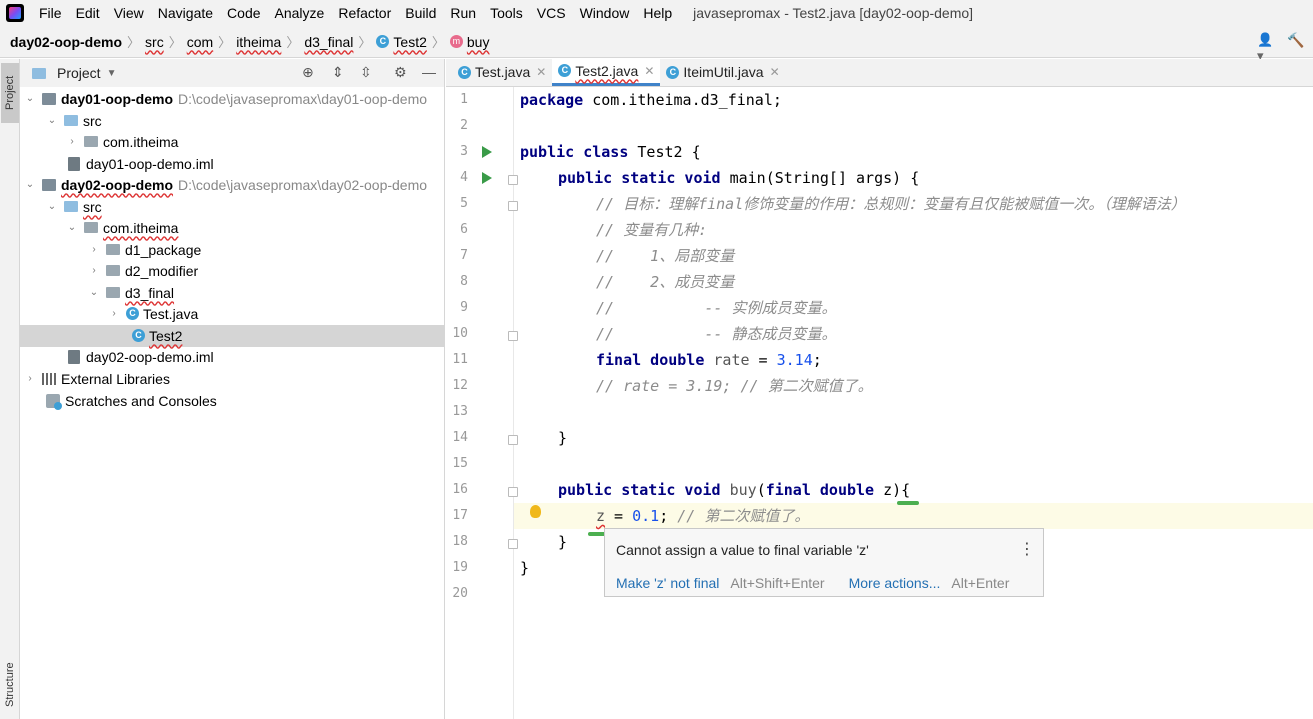 The image size is (1313, 719). I want to click on tree-item-package: ⌄ com.itheima, so click(232, 228).